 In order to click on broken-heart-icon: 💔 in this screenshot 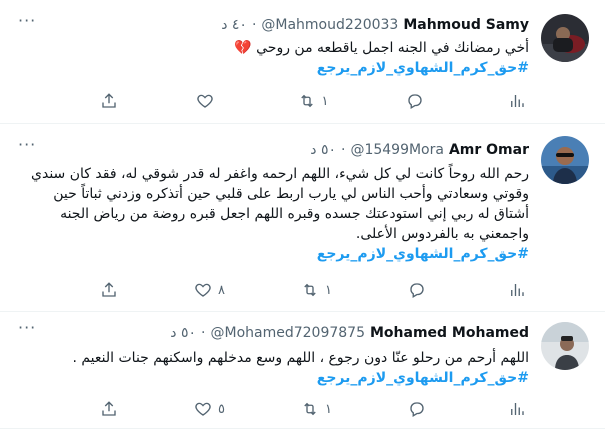, I will do `click(243, 48)`.